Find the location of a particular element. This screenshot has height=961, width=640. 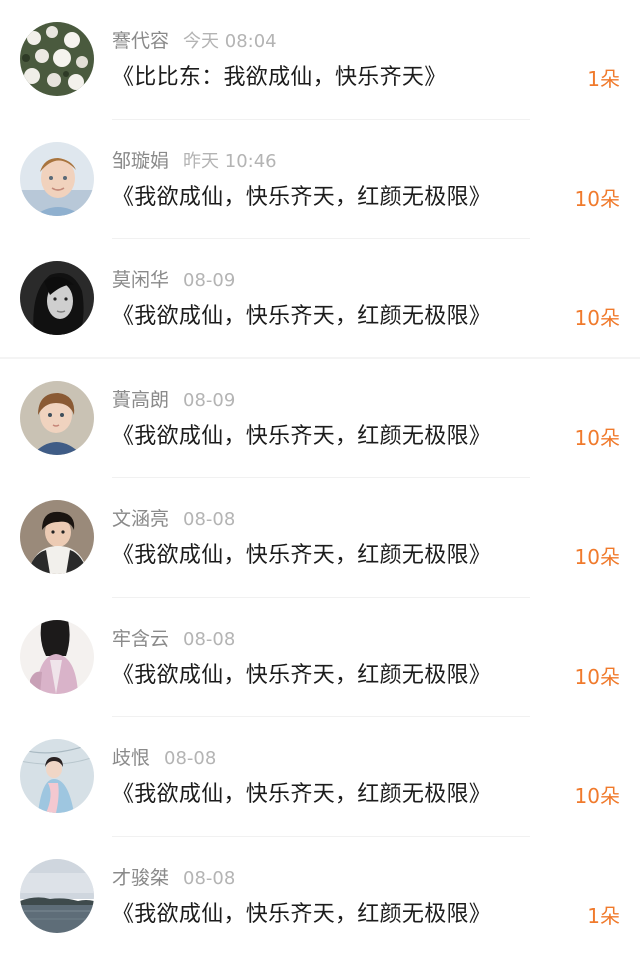

item-meta: 歧恨 08-08 is located at coordinates (164, 758).